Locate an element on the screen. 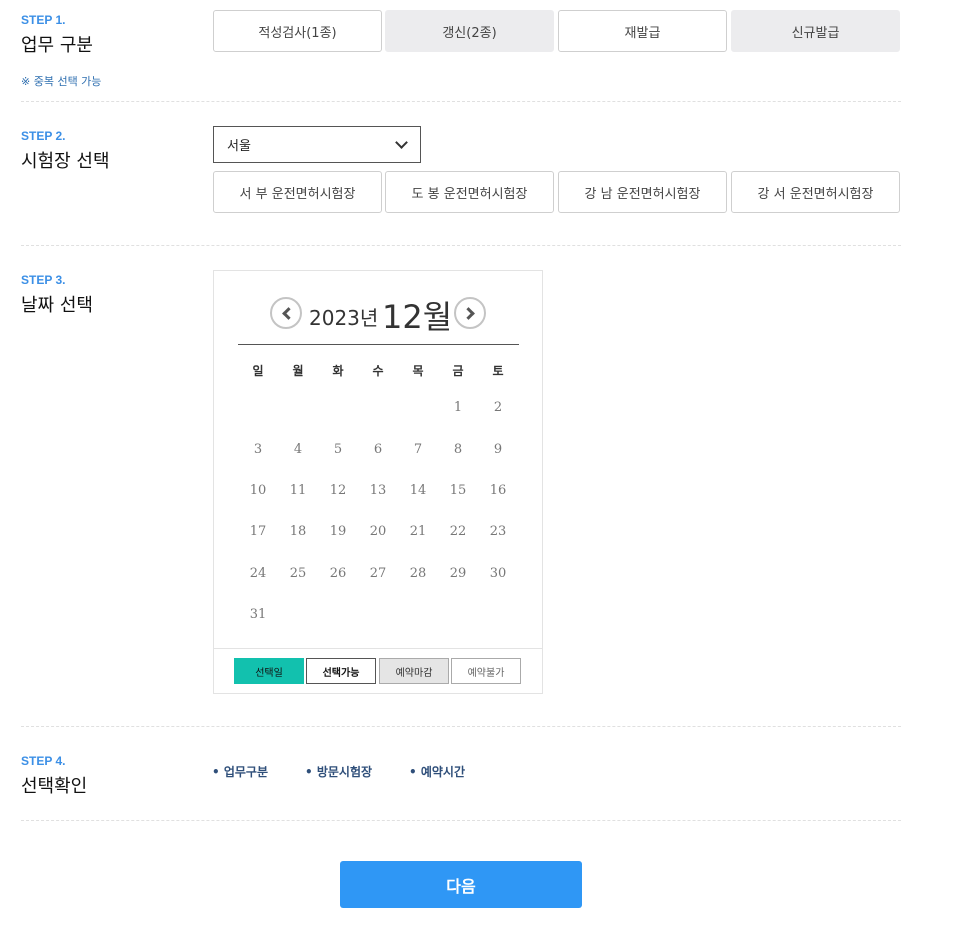 The width and height of the screenshot is (971, 935). calendar-day: 11 is located at coordinates (298, 490).